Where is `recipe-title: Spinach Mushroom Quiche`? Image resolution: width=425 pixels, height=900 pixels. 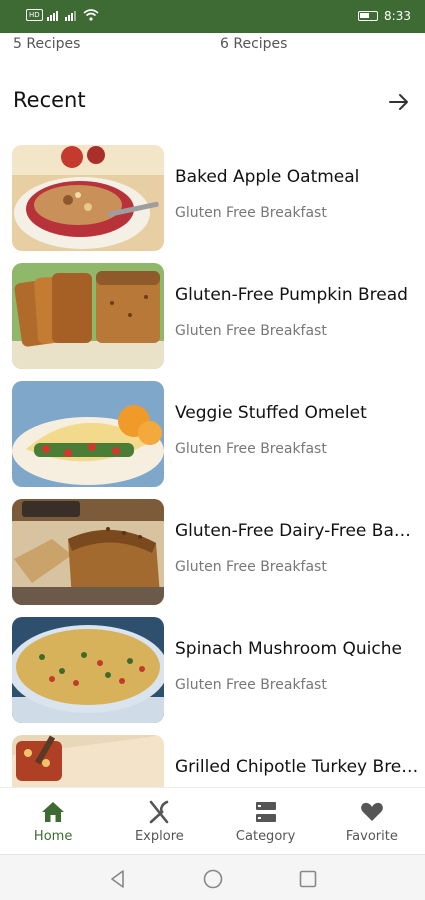
recipe-title: Spinach Mushroom Quiche is located at coordinates (288, 649).